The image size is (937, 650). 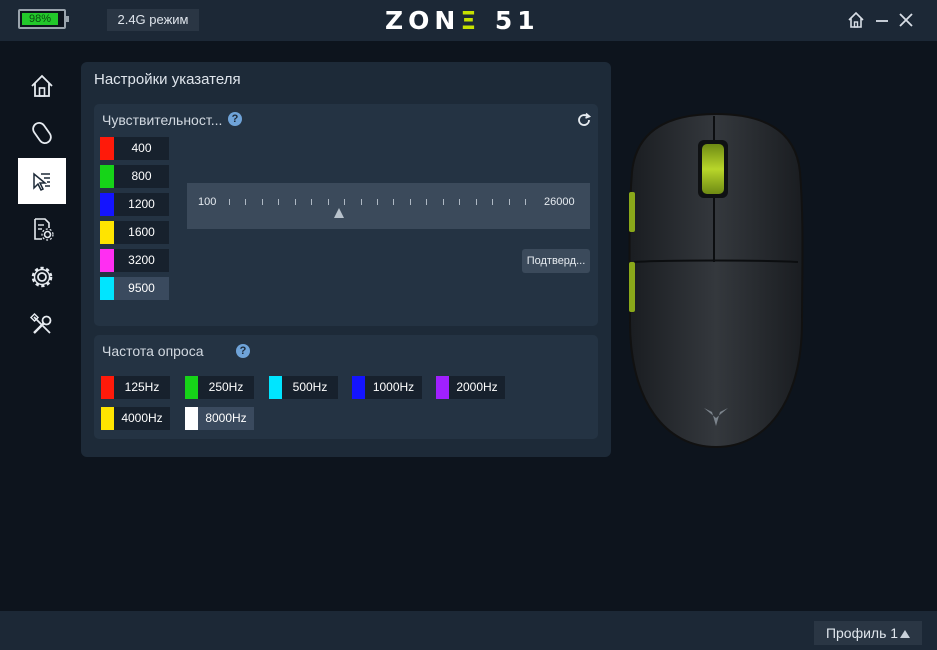 I want to click on polling-rate-option: 1000Hz, so click(x=387, y=387).